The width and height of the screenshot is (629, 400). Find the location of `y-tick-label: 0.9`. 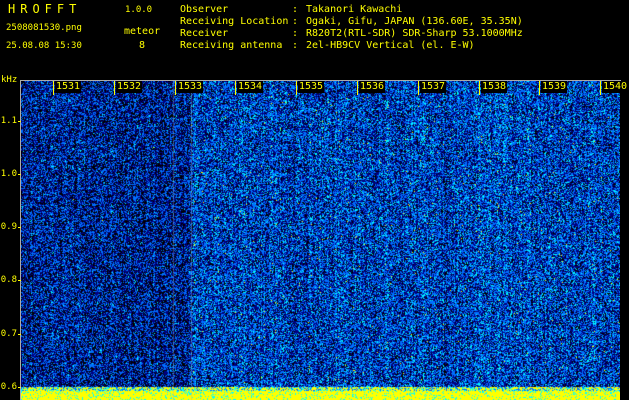

y-tick-label: 0.9 is located at coordinates (8, 227).